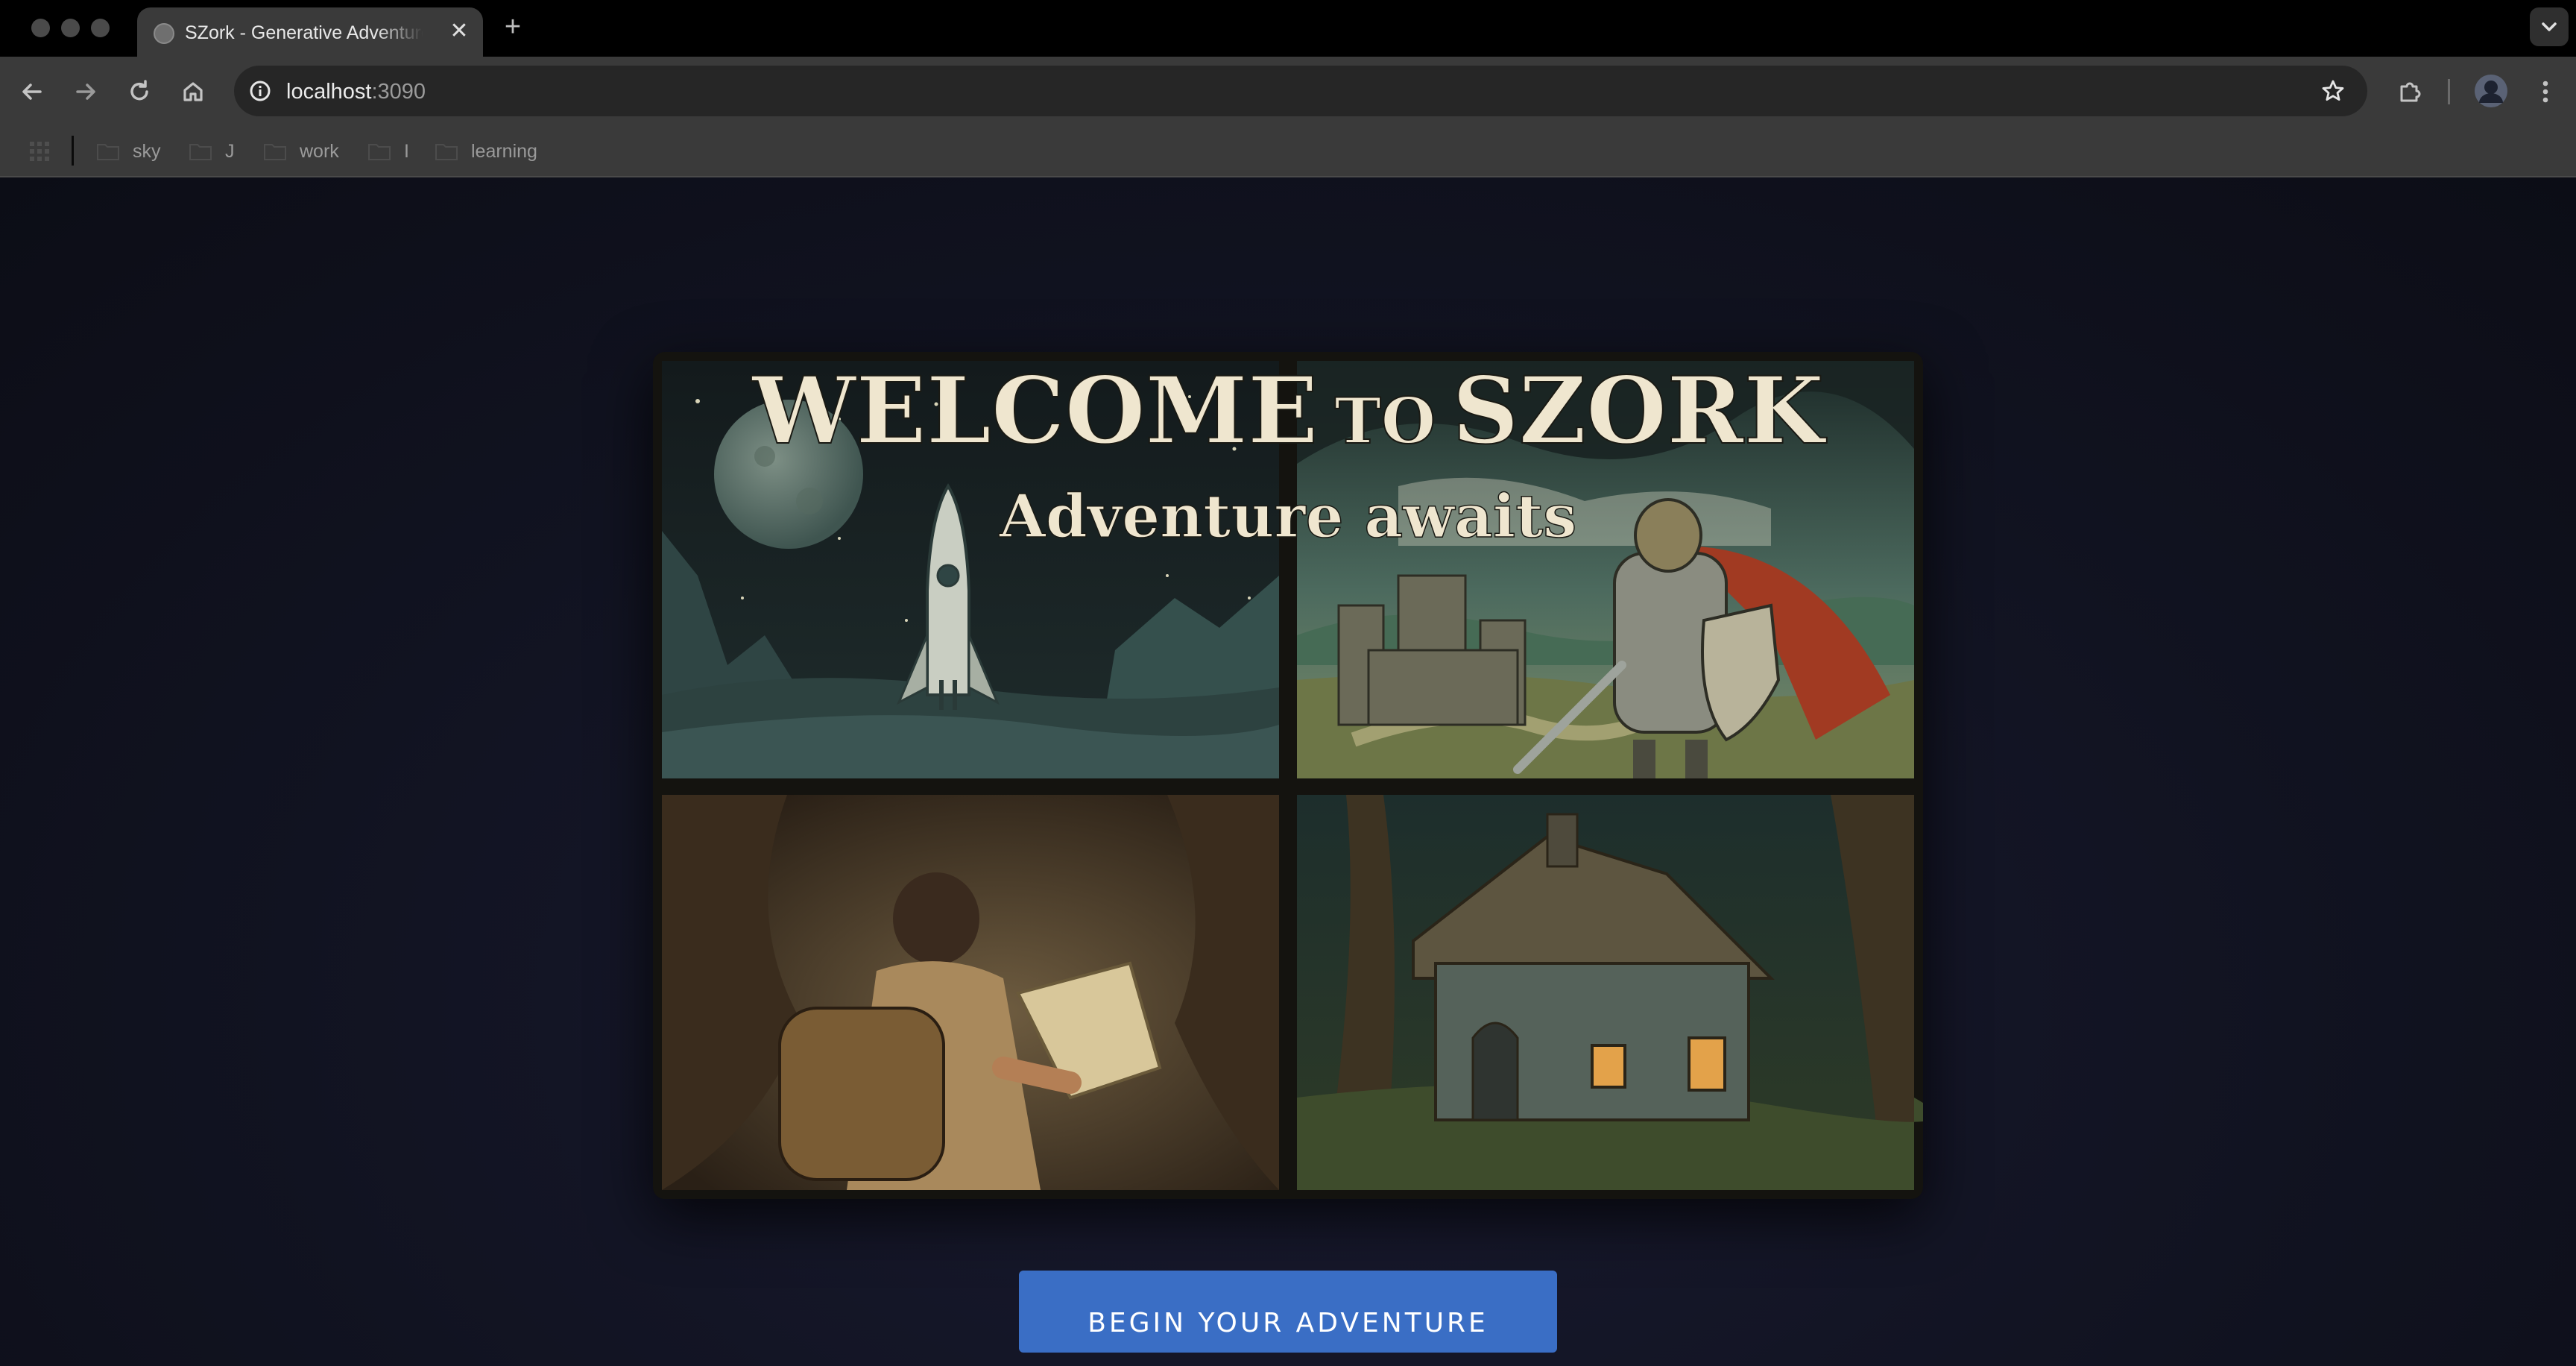  What do you see at coordinates (460, 31) in the screenshot?
I see `close-tab-icon: ✕` at bounding box center [460, 31].